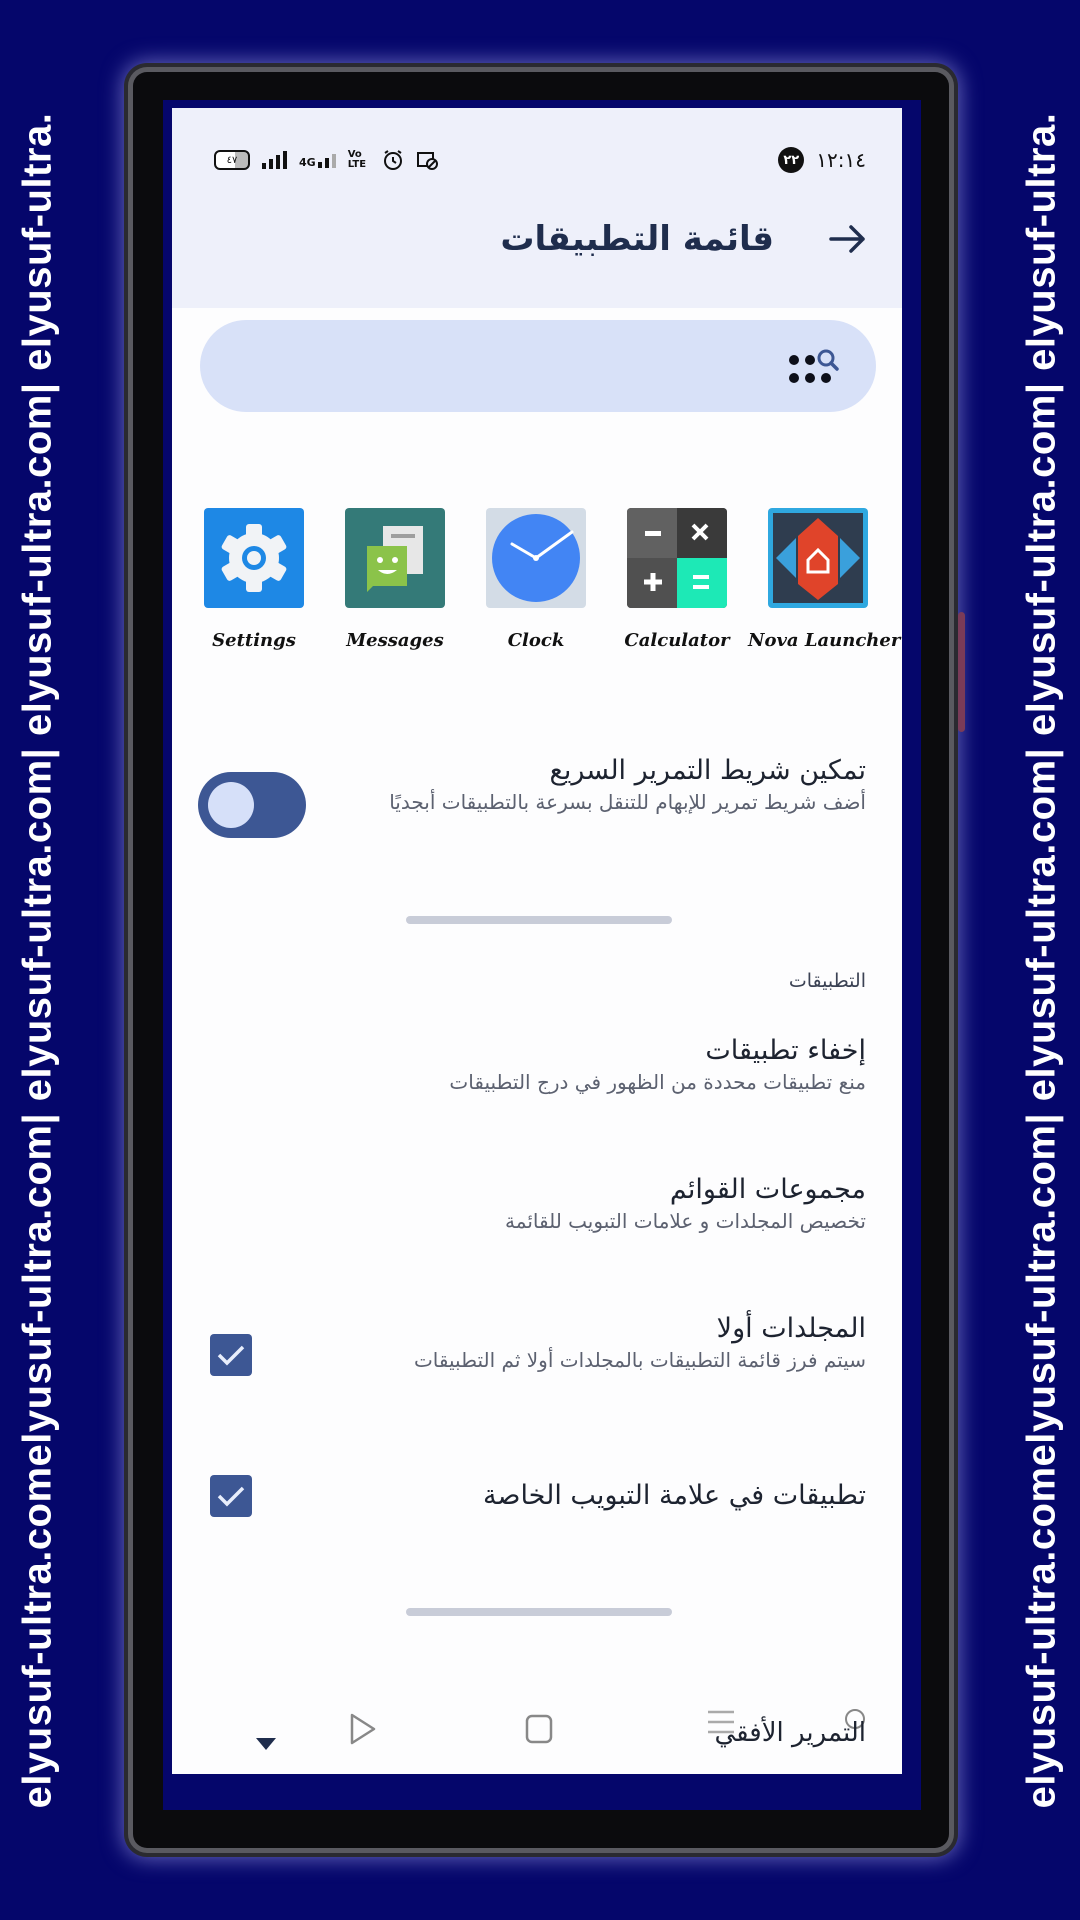 The image size is (1080, 1920). I want to click on app-label: Calculator, so click(677, 640).